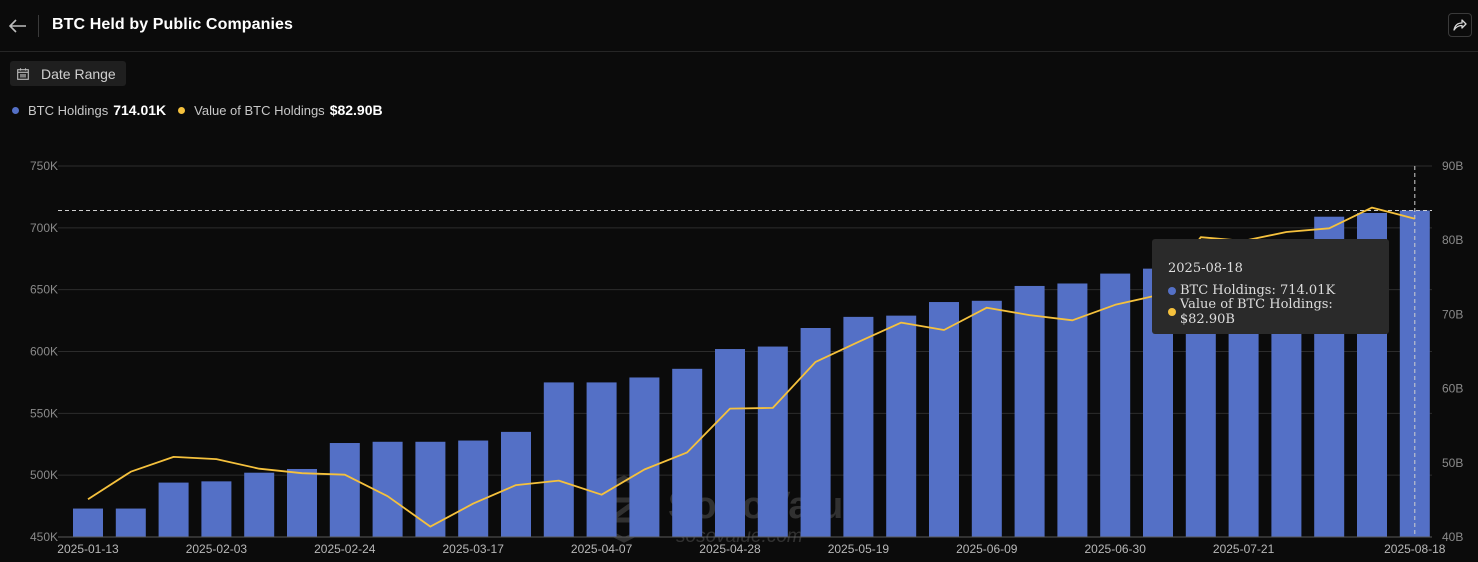 The image size is (1478, 562). What do you see at coordinates (44, 228) in the screenshot?
I see `y-left-tick-label: 700K` at bounding box center [44, 228].